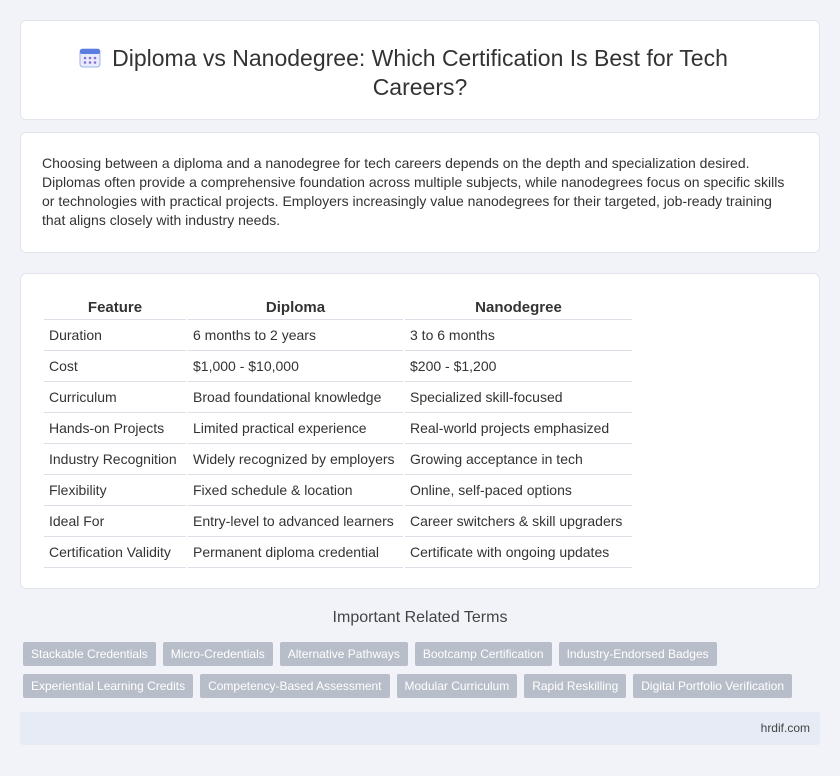  What do you see at coordinates (483, 654) in the screenshot?
I see `term-tag: Bootcamp Certification` at bounding box center [483, 654].